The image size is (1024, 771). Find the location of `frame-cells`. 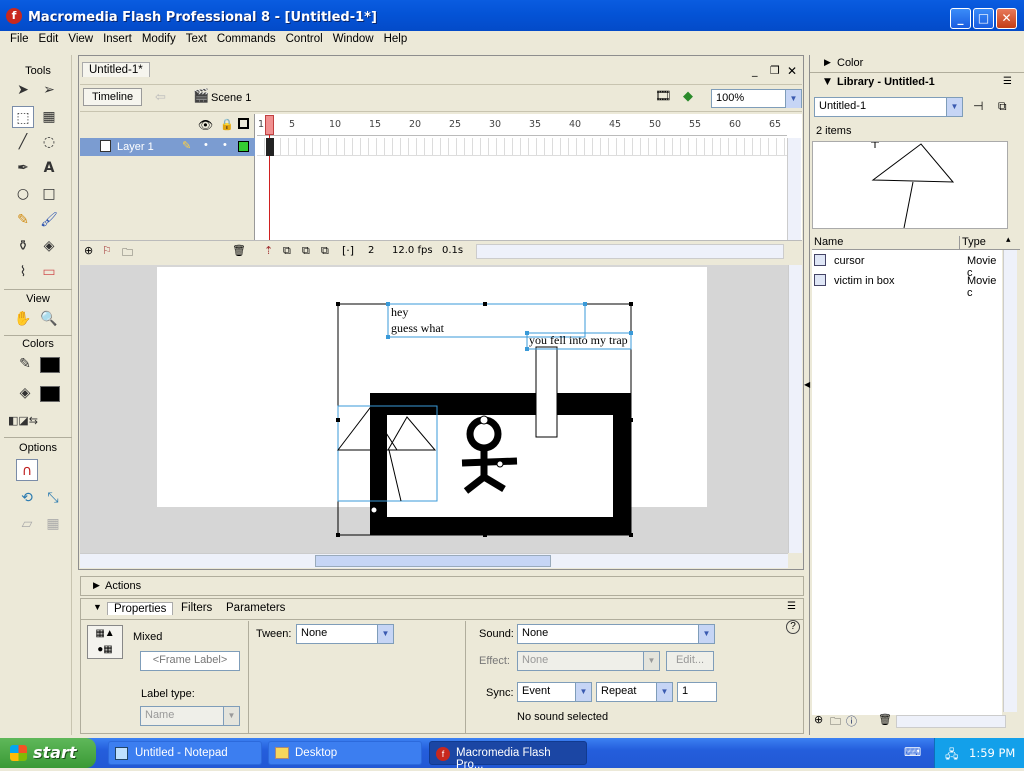

frame-cells is located at coordinates (522, 147).